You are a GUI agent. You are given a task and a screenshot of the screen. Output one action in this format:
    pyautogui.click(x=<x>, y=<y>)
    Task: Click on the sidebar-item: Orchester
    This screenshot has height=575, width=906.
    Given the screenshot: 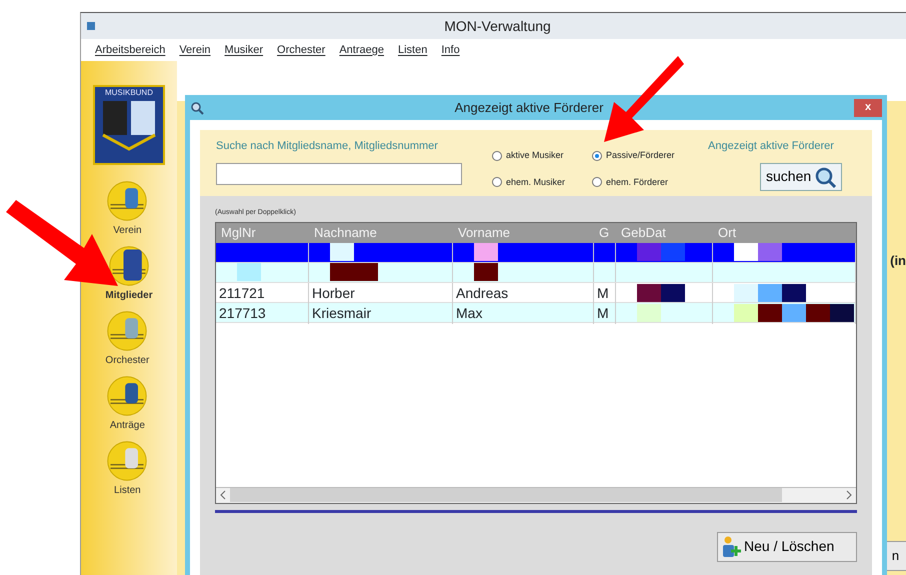 What is the action you would take?
    pyautogui.click(x=127, y=338)
    